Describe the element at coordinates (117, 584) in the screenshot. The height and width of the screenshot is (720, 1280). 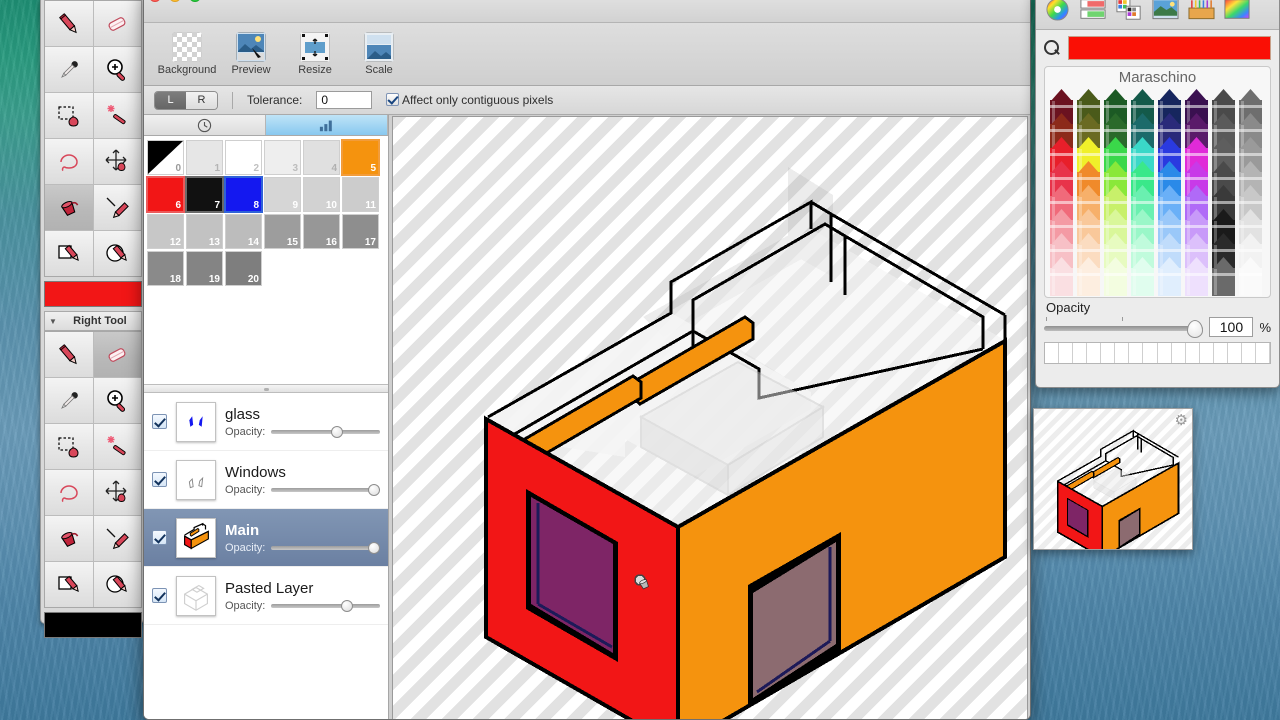
I see `ellipse-tool-right` at that location.